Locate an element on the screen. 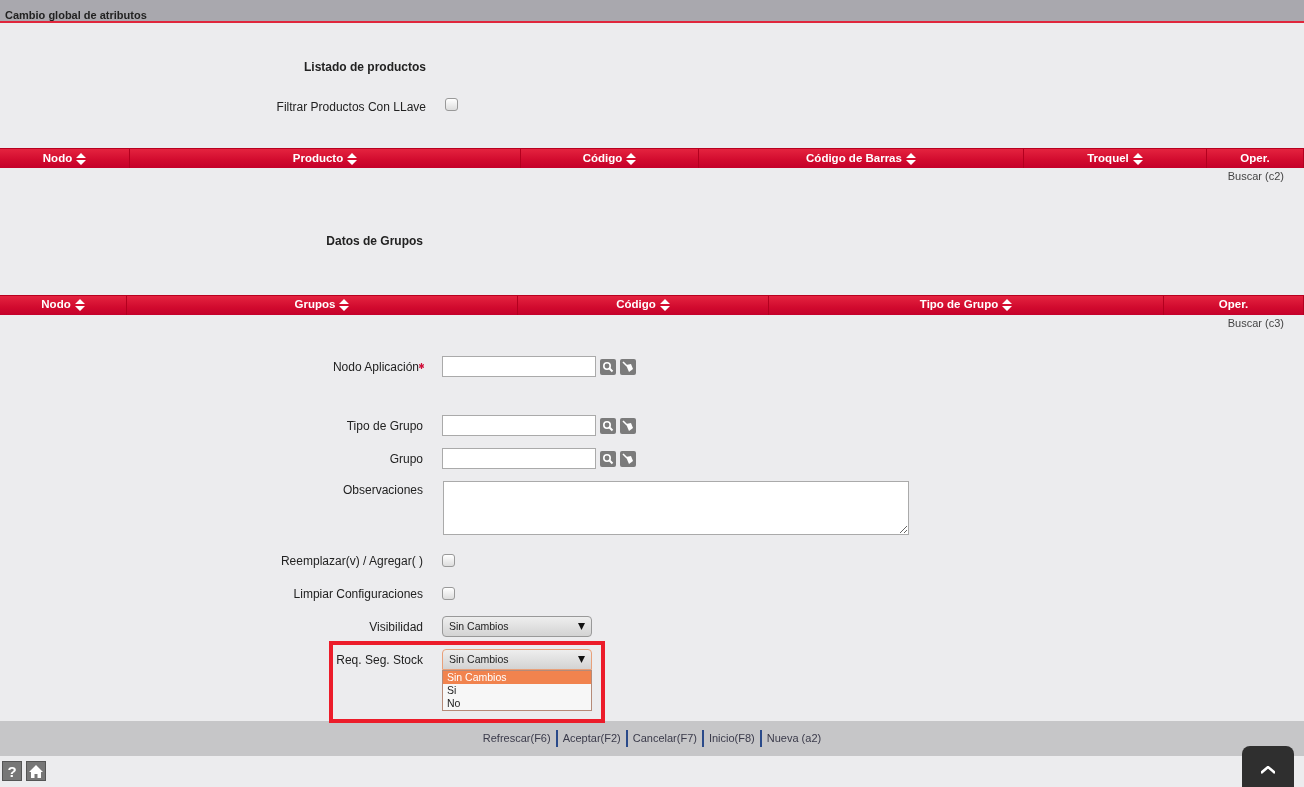 This screenshot has width=1304, height=787. scroll-top-button is located at coordinates (1268, 766).